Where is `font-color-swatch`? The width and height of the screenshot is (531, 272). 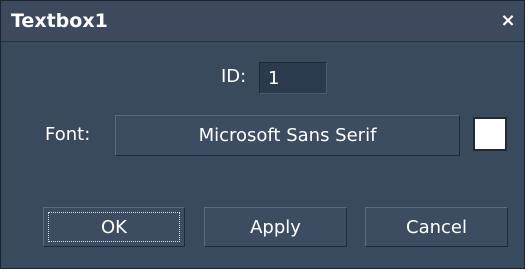
font-color-swatch is located at coordinates (490, 134).